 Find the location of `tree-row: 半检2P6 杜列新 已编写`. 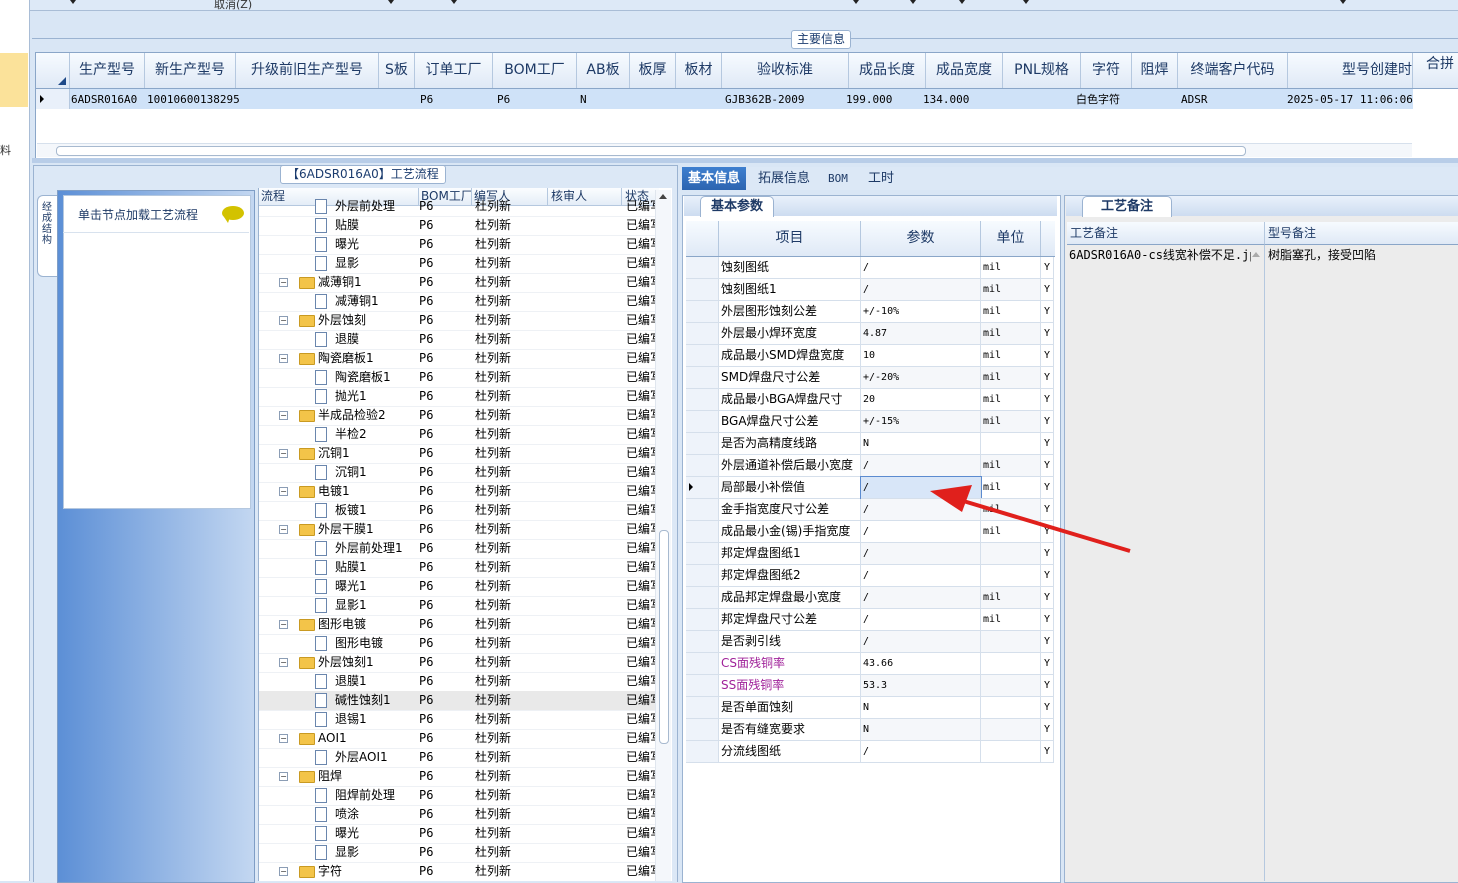

tree-row: 半检2P6 杜列新 已编写 is located at coordinates (459, 435).